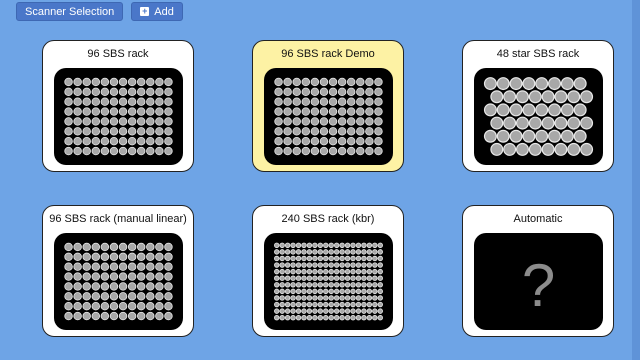  I want to click on rack-card-96-sbs-manual-linear: 96 SBS rack (manual linear), so click(118, 271).